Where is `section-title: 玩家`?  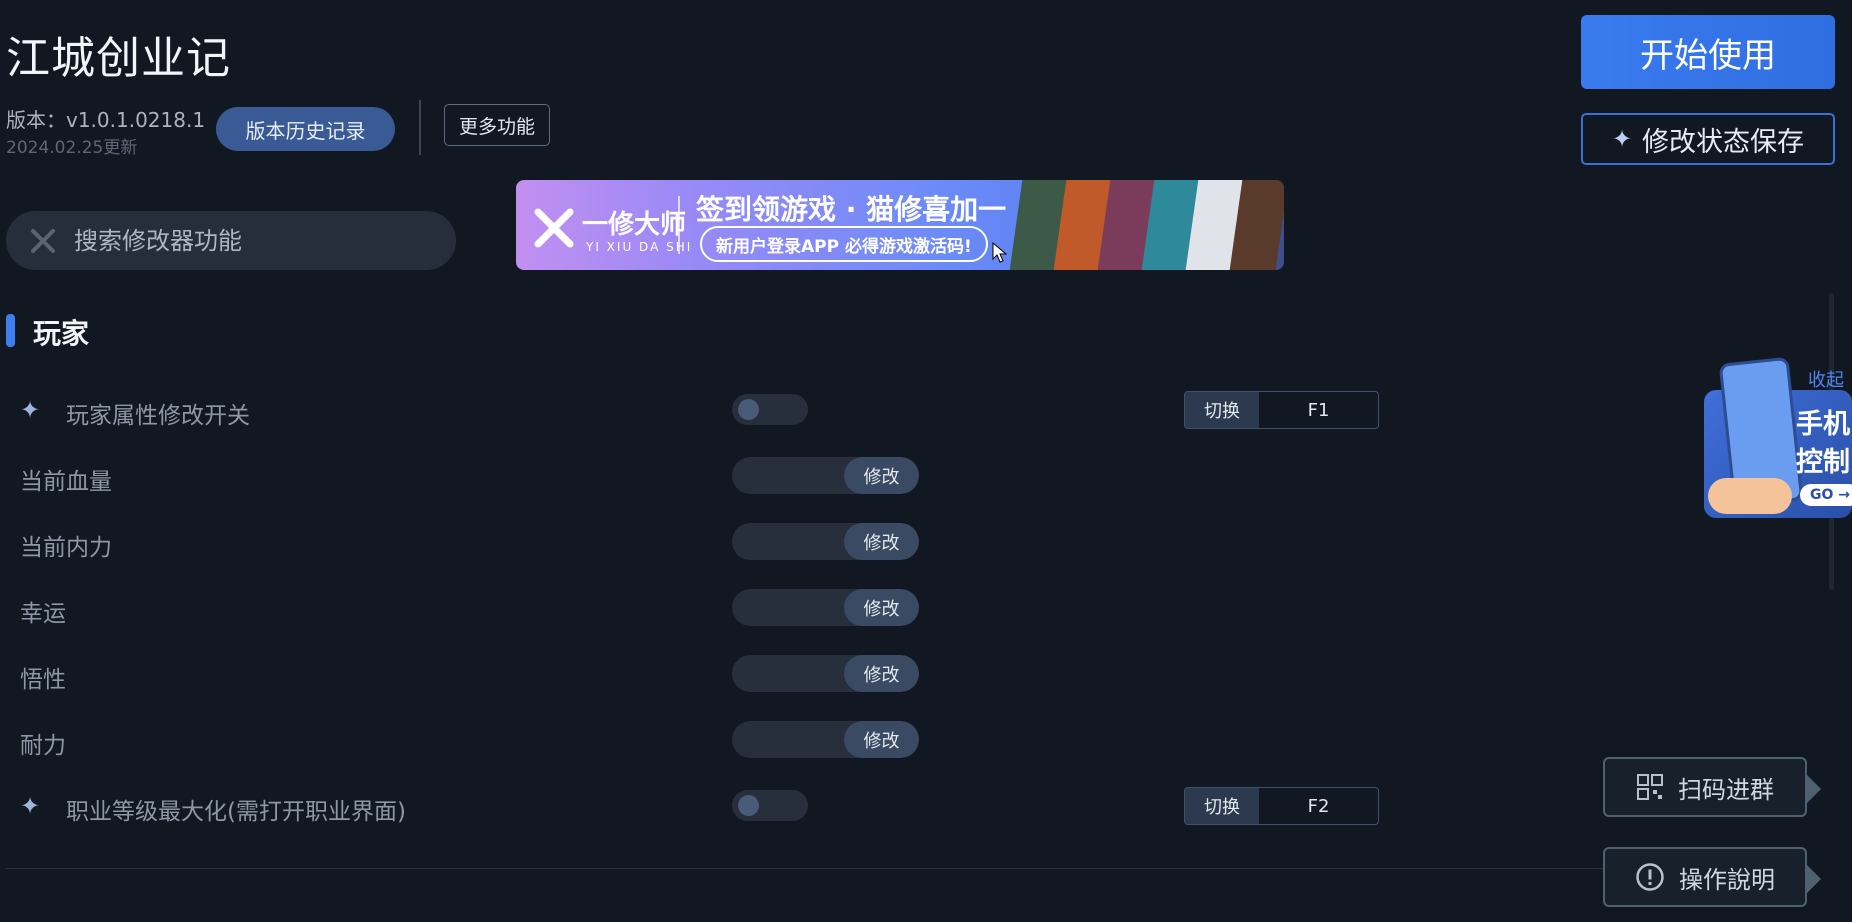 section-title: 玩家 is located at coordinates (61, 333).